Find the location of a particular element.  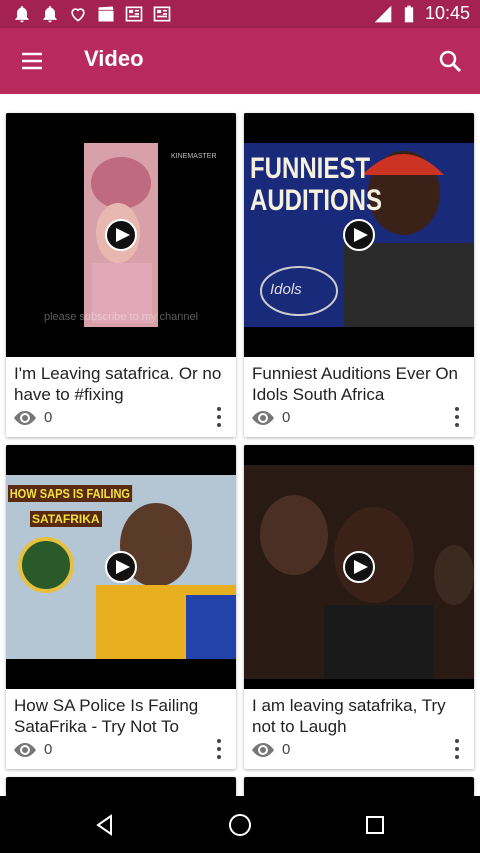

back-icon is located at coordinates (104, 825).